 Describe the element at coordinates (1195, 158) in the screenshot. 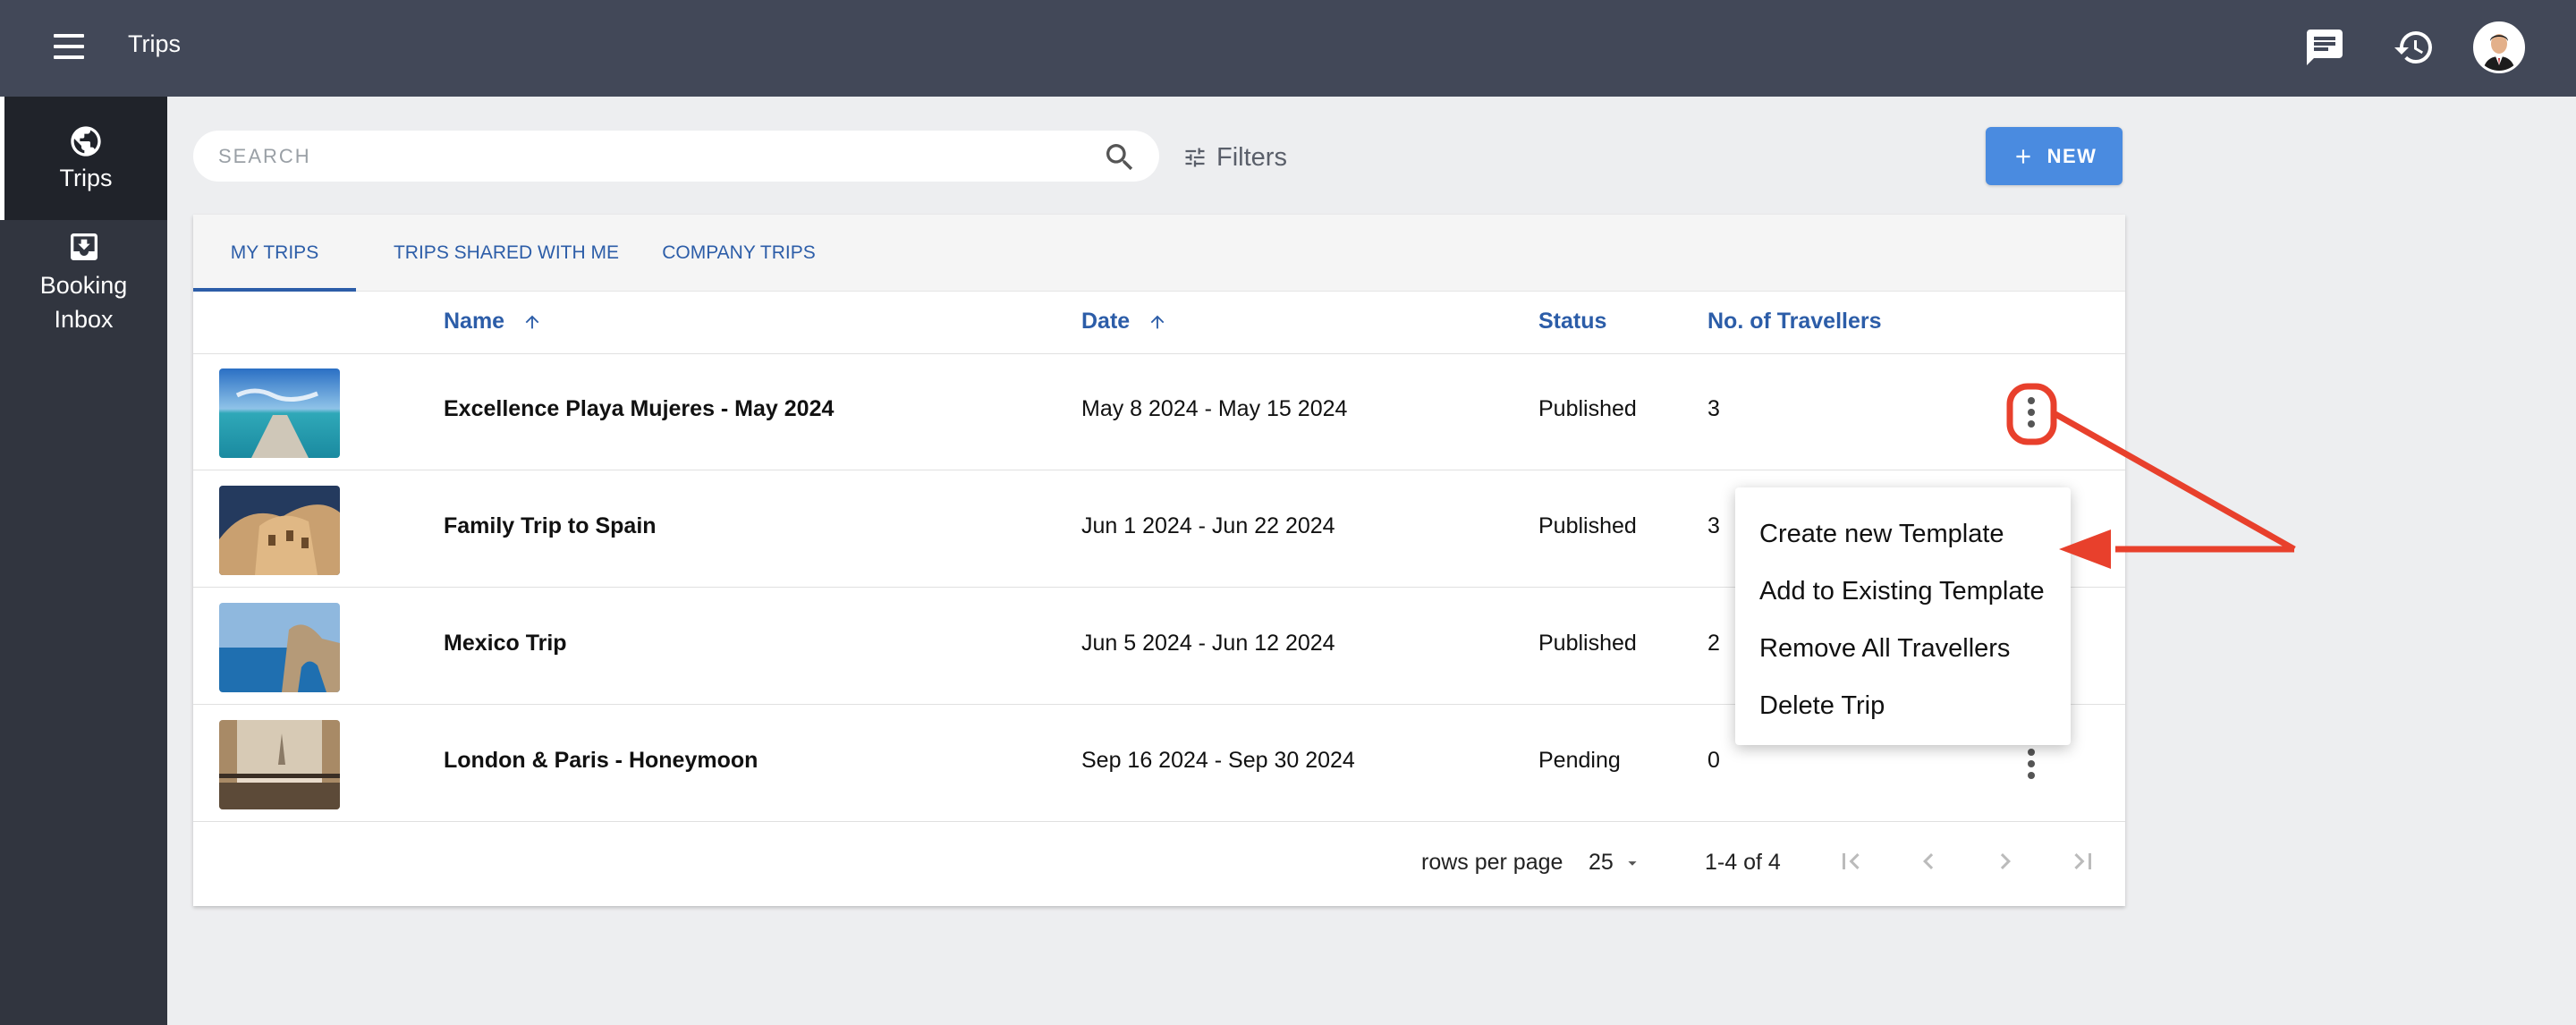

I see `tune-icon` at that location.